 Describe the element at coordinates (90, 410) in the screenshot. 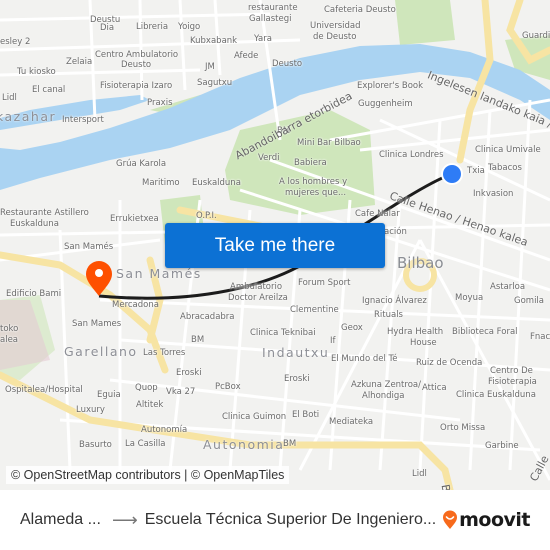

I see `poi-label: Luxury` at that location.